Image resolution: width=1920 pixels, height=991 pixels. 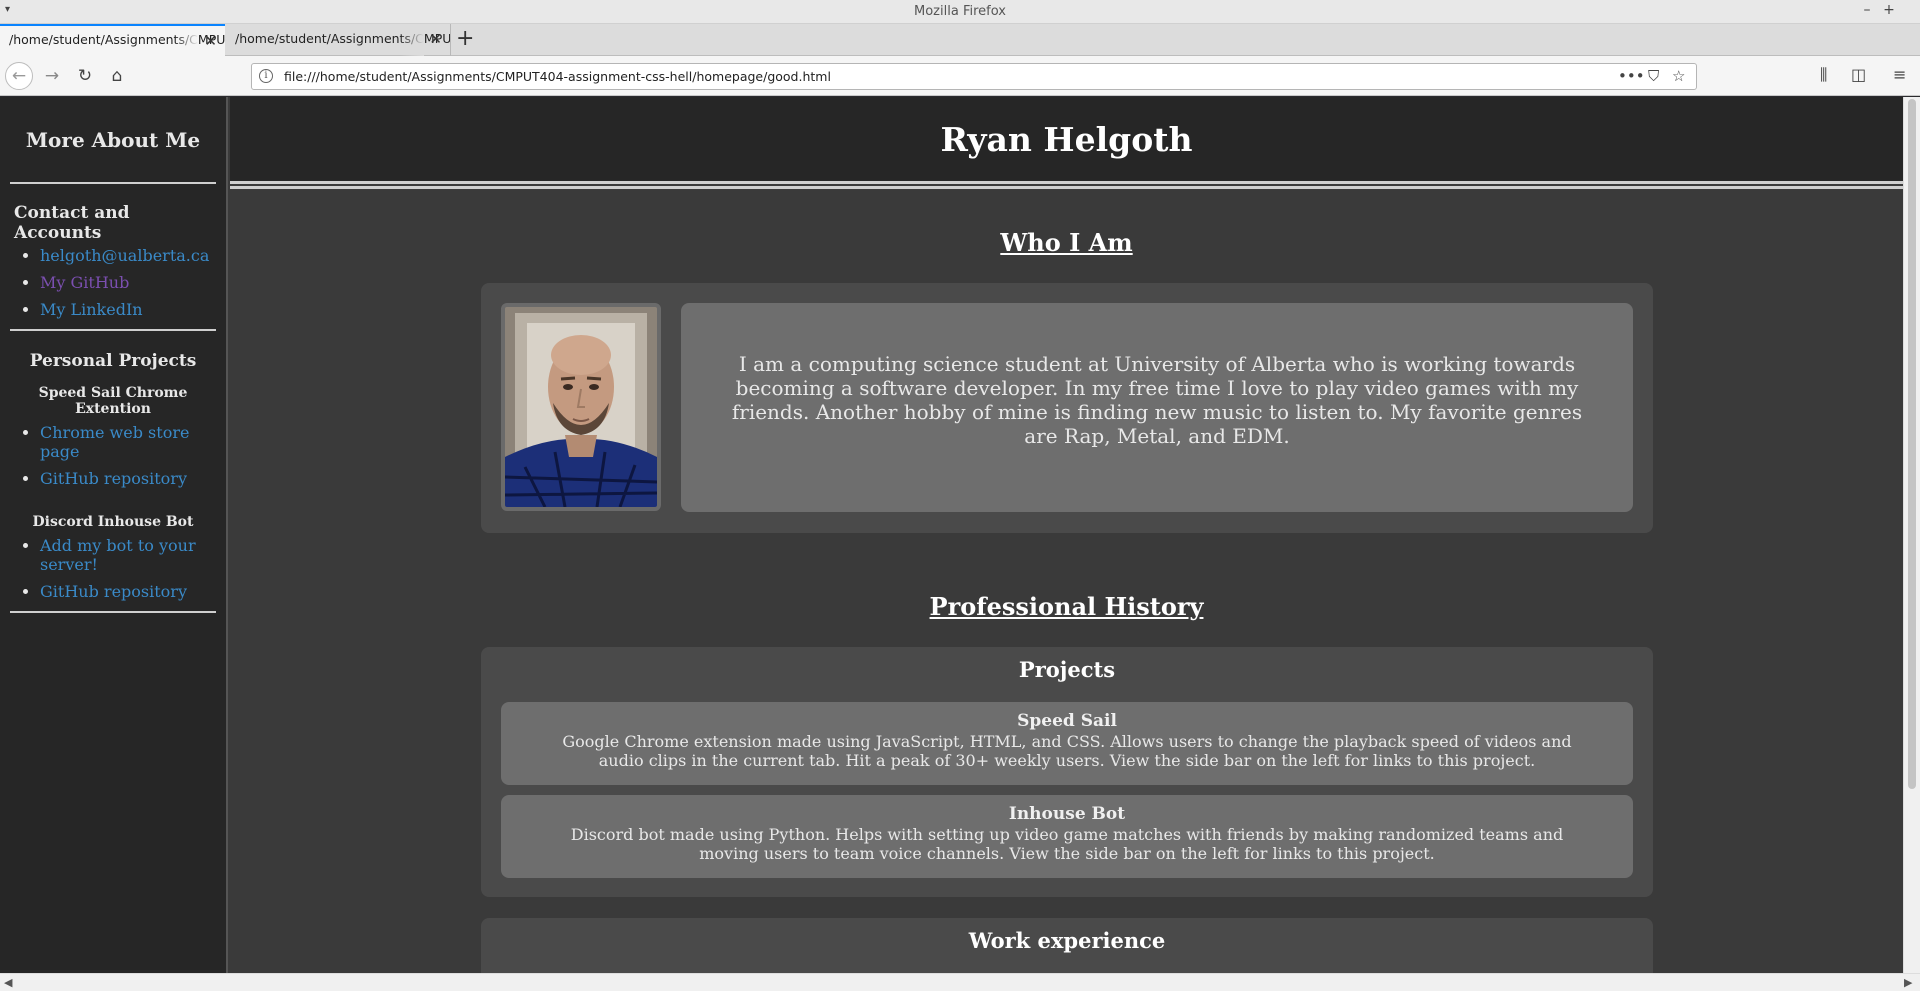 I want to click on page-header: Ryan Helgoth, so click(x=1066, y=139).